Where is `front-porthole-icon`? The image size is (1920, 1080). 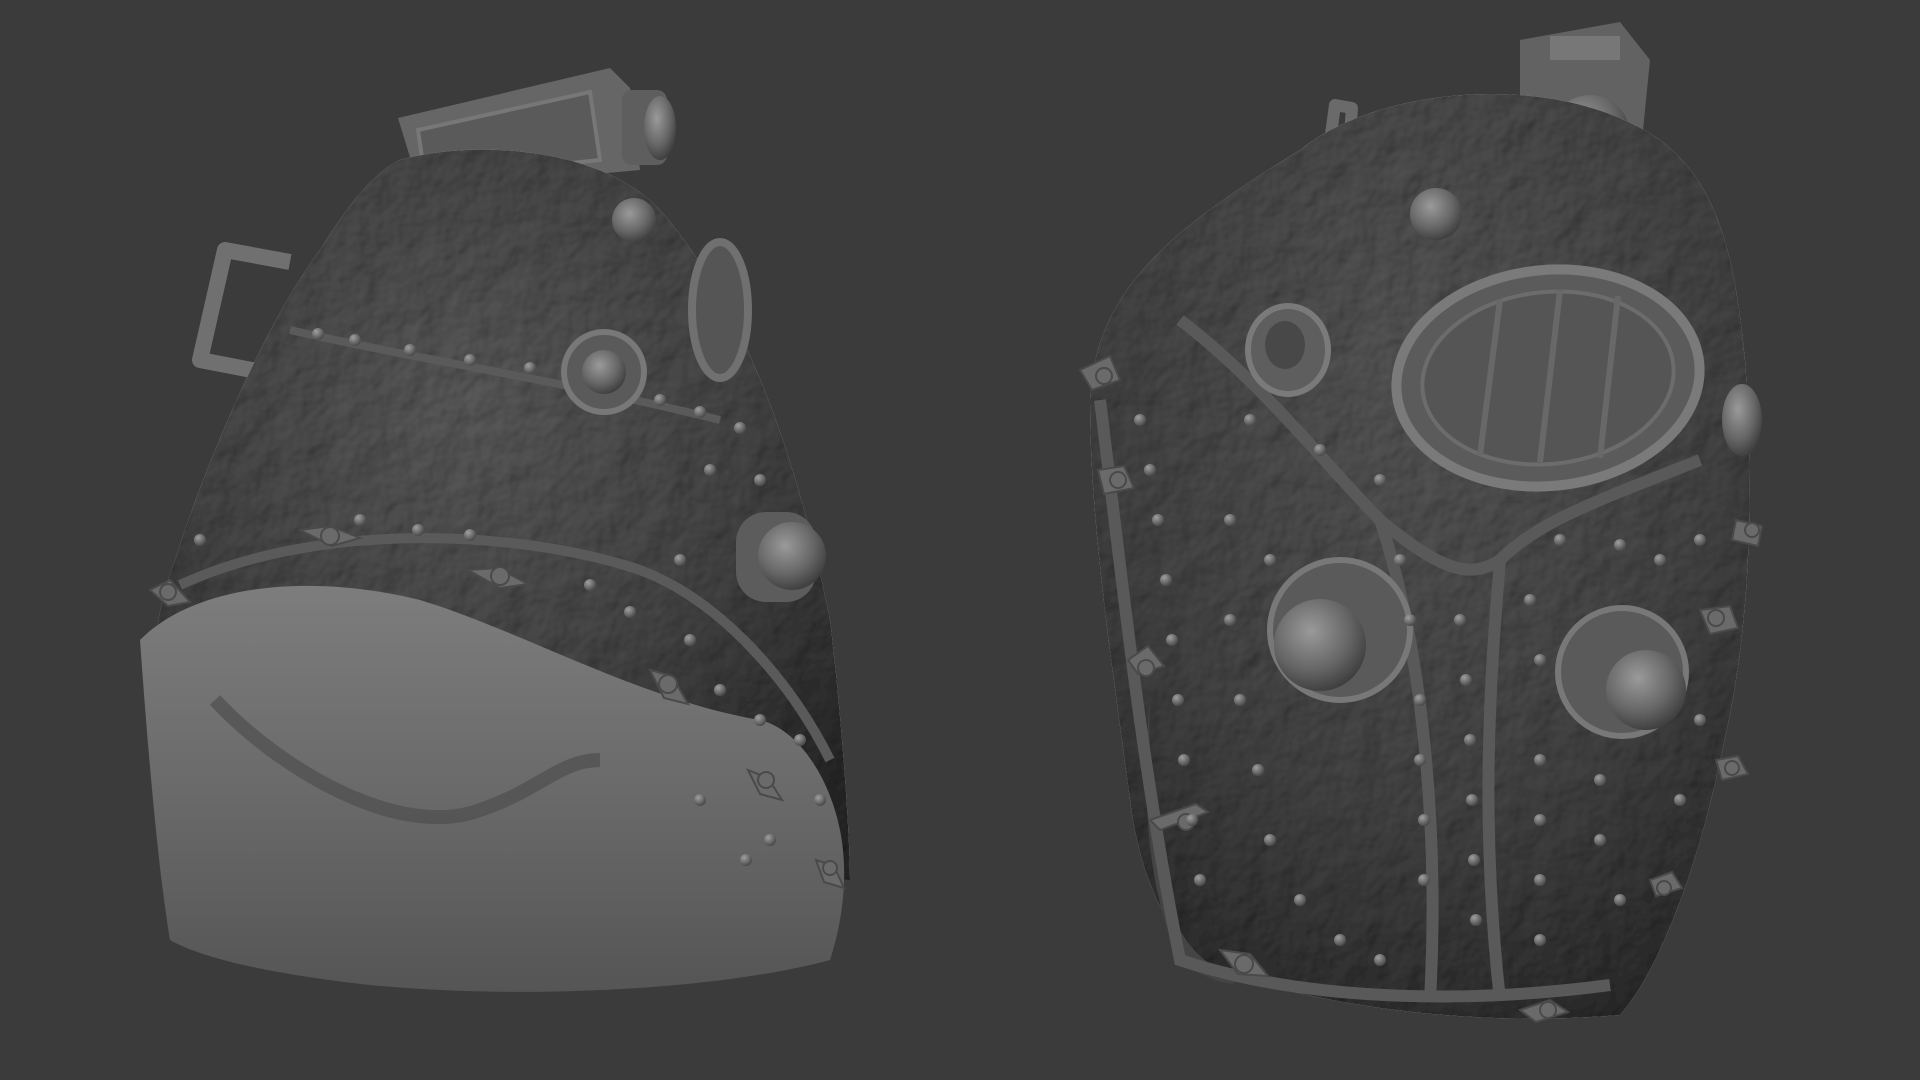
front-porthole-icon is located at coordinates (720, 310).